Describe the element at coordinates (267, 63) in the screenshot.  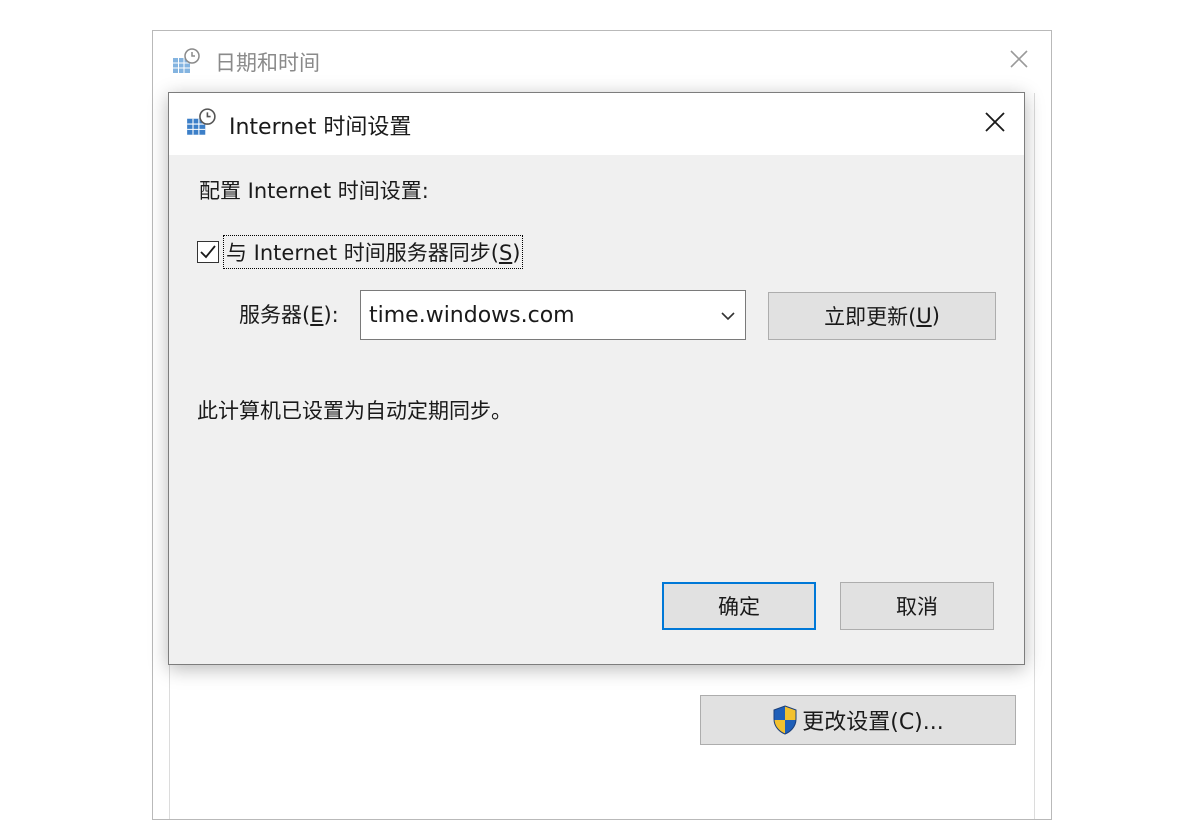
I see `date-time-title: 日期和时间` at that location.